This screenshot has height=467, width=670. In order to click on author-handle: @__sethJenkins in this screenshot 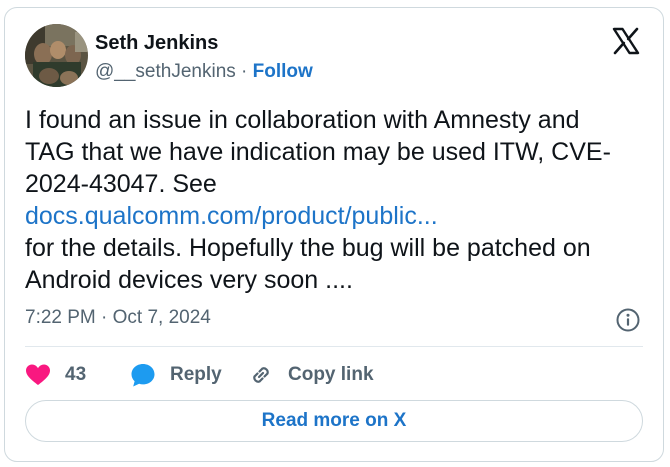, I will do `click(165, 71)`.